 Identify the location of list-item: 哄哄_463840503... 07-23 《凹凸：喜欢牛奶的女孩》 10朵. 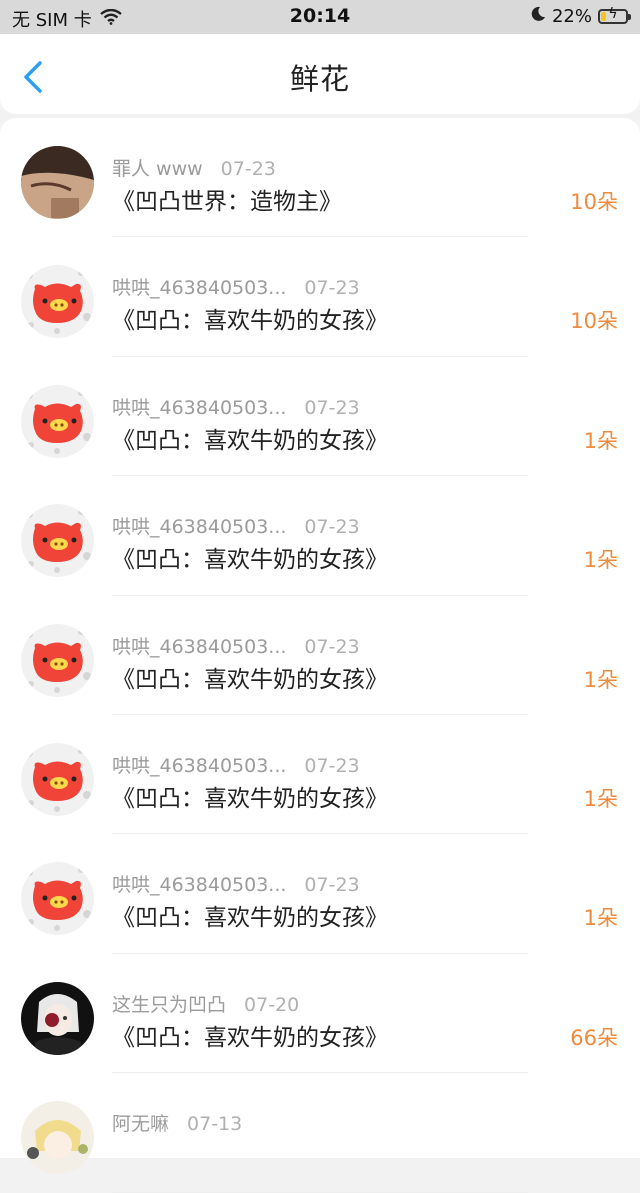
(320, 297).